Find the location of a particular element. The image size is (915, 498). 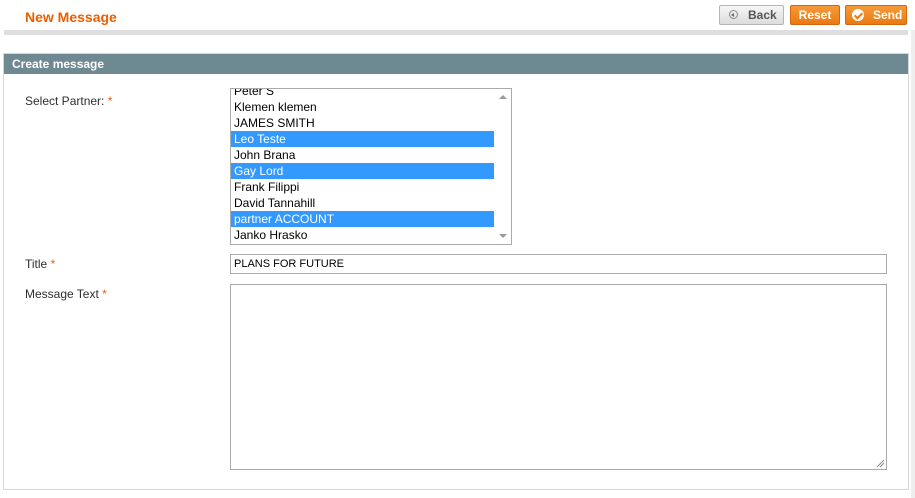

triangle-down-icon is located at coordinates (503, 236).